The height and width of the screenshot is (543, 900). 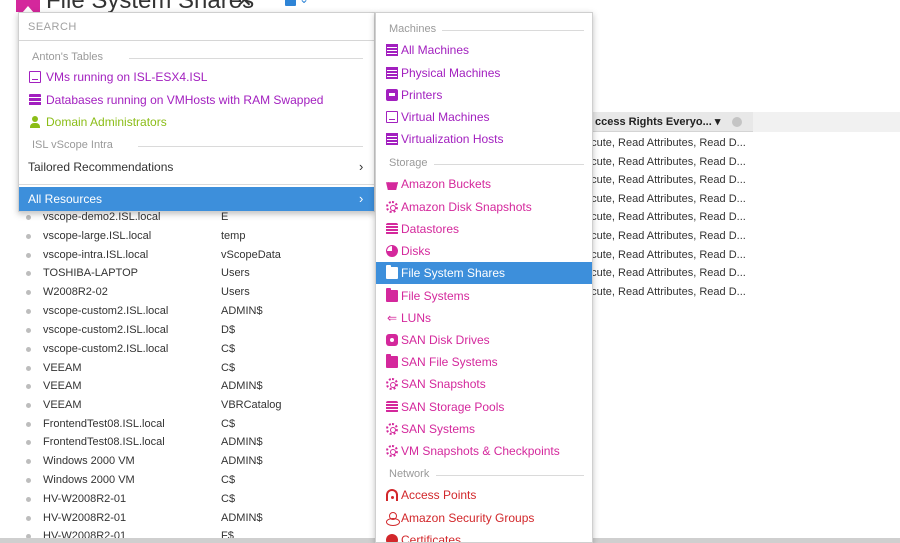 What do you see at coordinates (290, 3) in the screenshot?
I see `save-icon` at bounding box center [290, 3].